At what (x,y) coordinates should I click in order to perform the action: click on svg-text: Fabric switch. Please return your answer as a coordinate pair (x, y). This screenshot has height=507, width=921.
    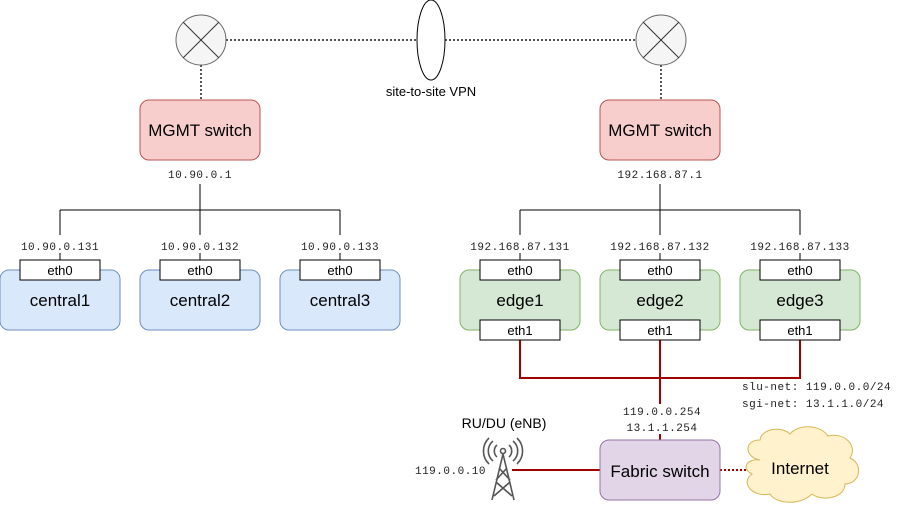
    Looking at the image, I should click on (659, 471).